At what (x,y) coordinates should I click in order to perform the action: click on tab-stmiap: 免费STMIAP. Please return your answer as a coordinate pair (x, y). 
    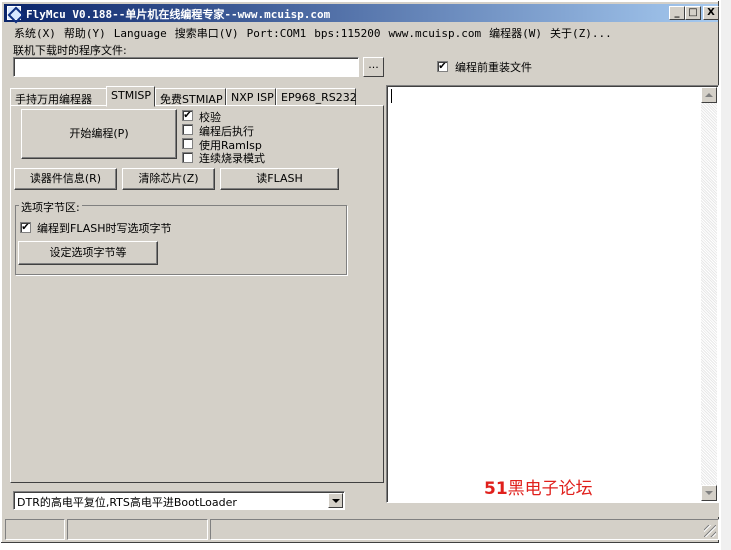
    Looking at the image, I should click on (190, 97).